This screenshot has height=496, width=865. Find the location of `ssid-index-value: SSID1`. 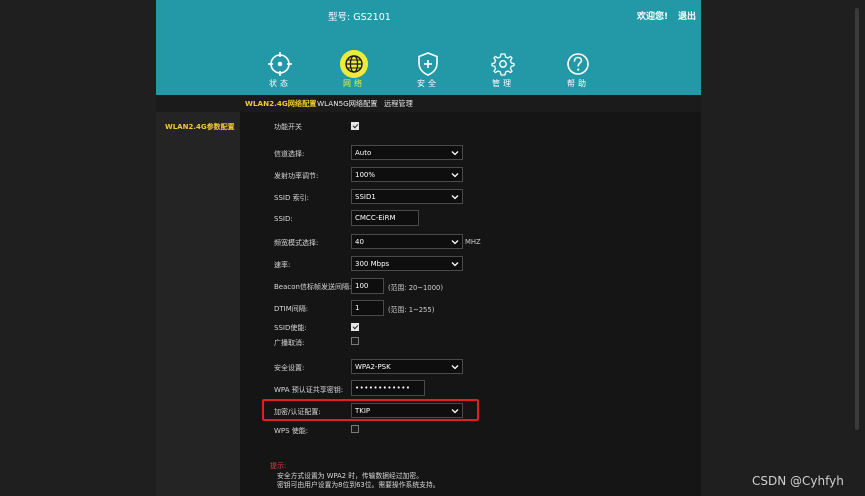

ssid-index-value: SSID1 is located at coordinates (365, 197).